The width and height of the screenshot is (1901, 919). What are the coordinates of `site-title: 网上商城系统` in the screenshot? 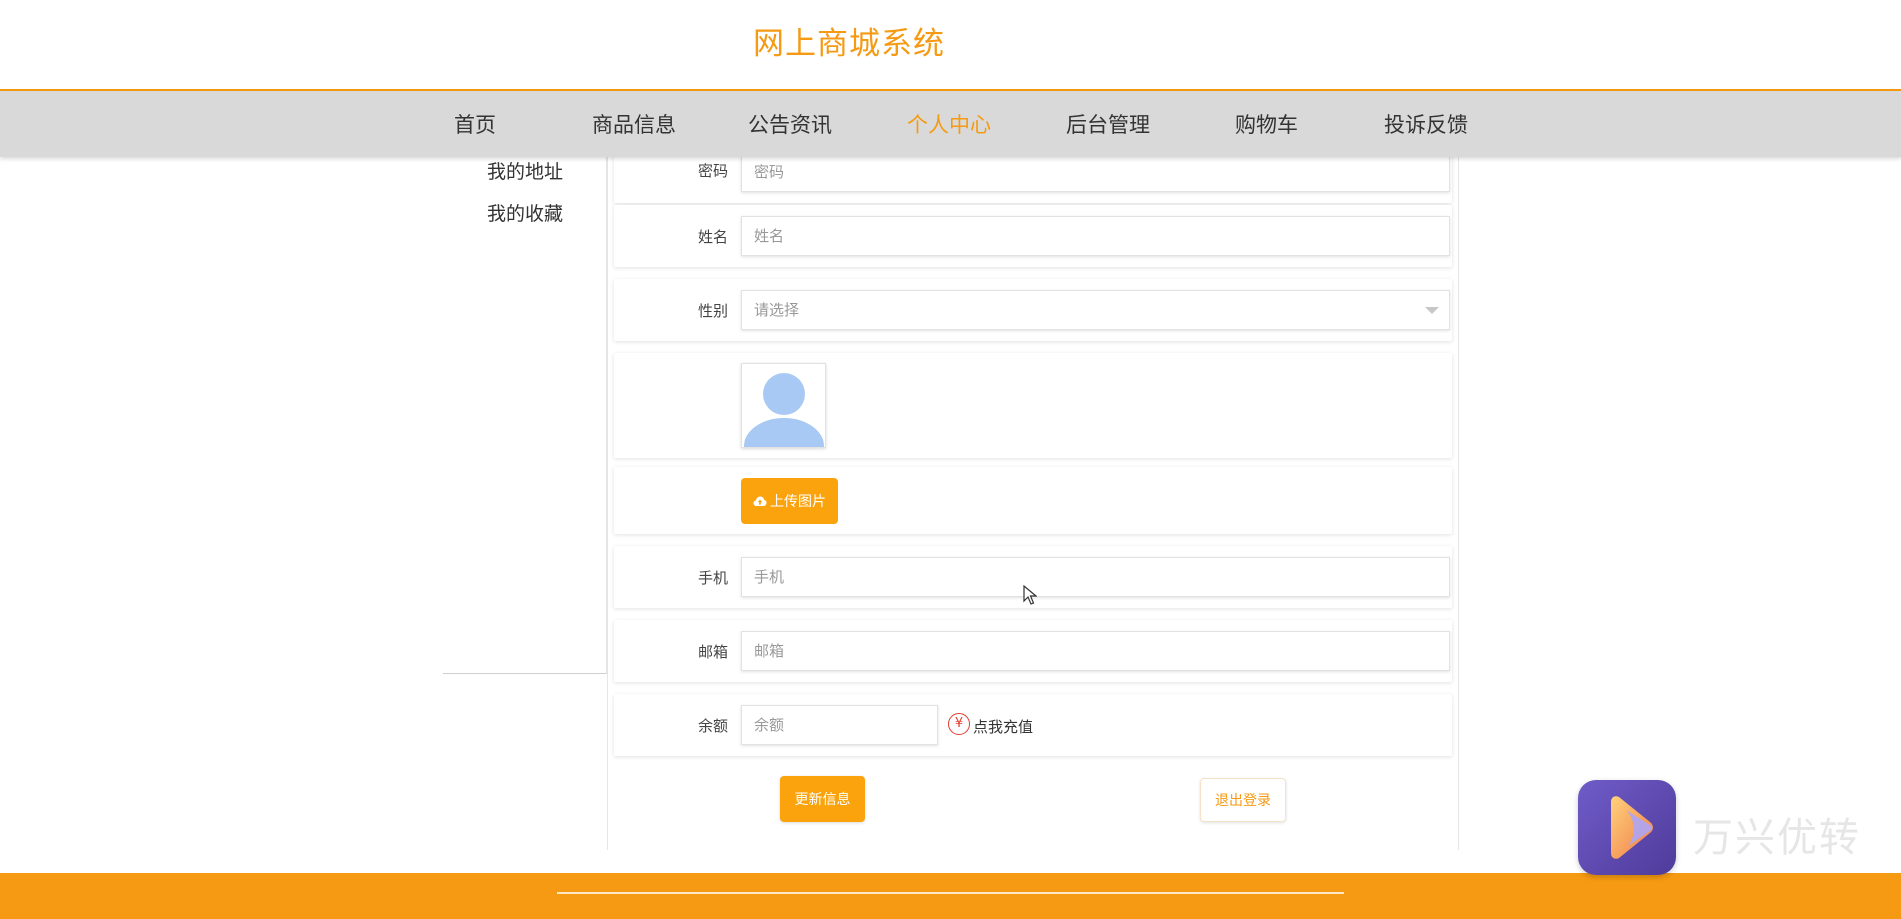 It's located at (849, 44).